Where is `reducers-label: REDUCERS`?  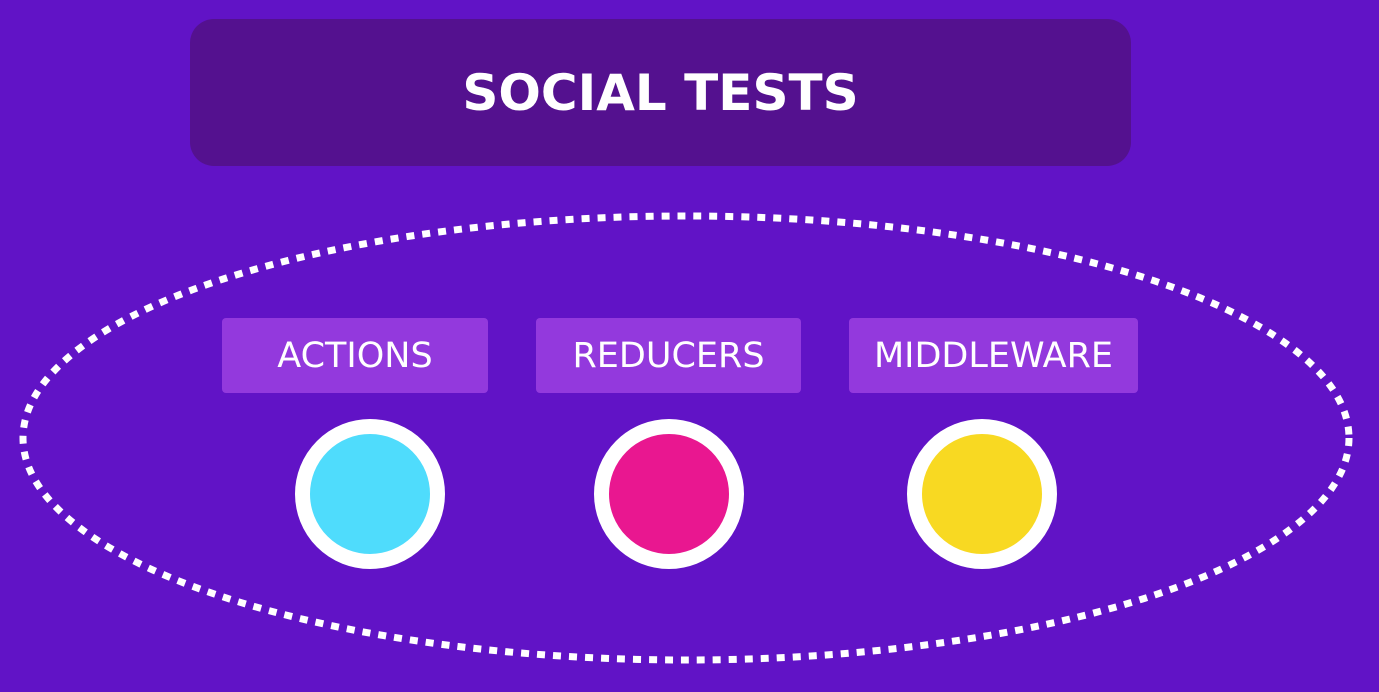 reducers-label: REDUCERS is located at coordinates (668, 355).